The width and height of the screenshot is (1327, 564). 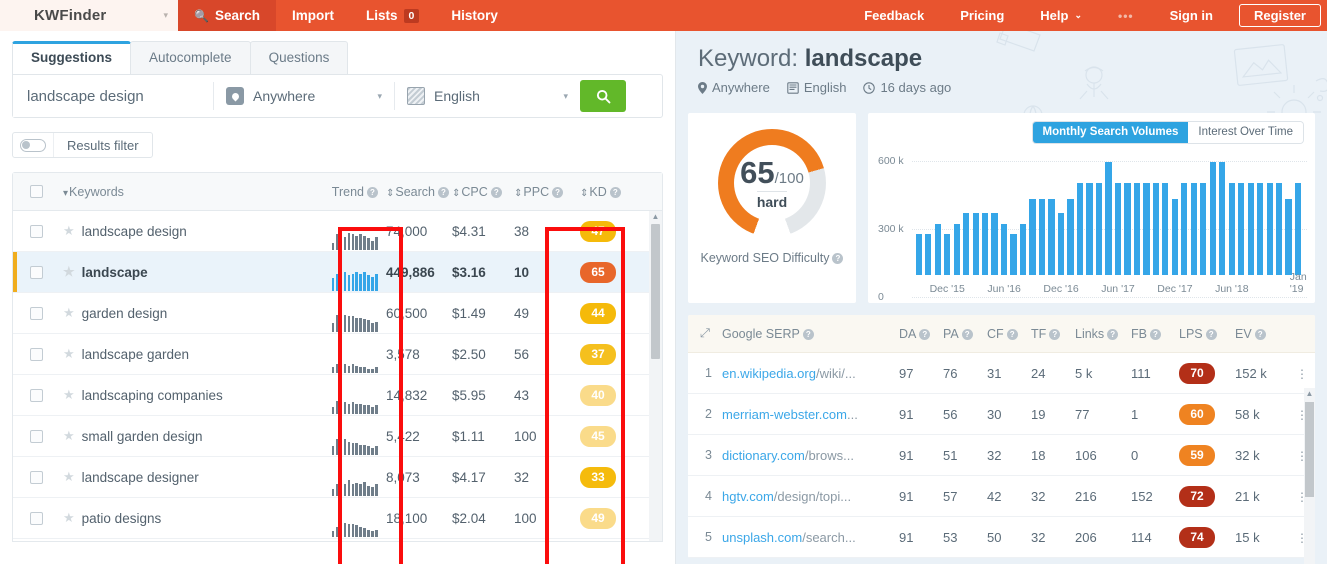 What do you see at coordinates (1245, 132) in the screenshot?
I see `toggle-interest-over-time: Interest Over Time` at bounding box center [1245, 132].